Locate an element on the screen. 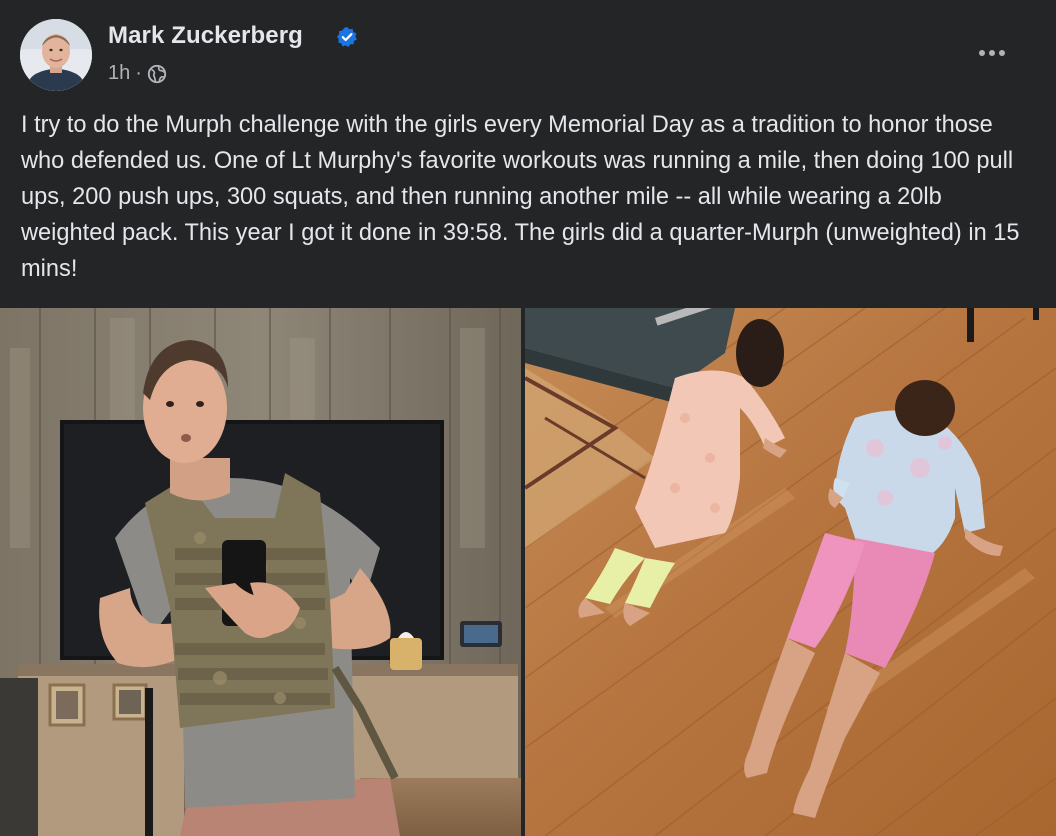  post-meta: 1h · is located at coordinates (137, 73).